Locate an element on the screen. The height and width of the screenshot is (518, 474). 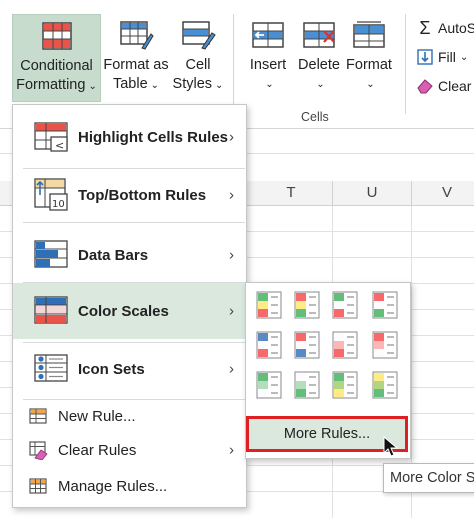
color-scale-red-white-blue-icon is located at coordinates (307, 345).